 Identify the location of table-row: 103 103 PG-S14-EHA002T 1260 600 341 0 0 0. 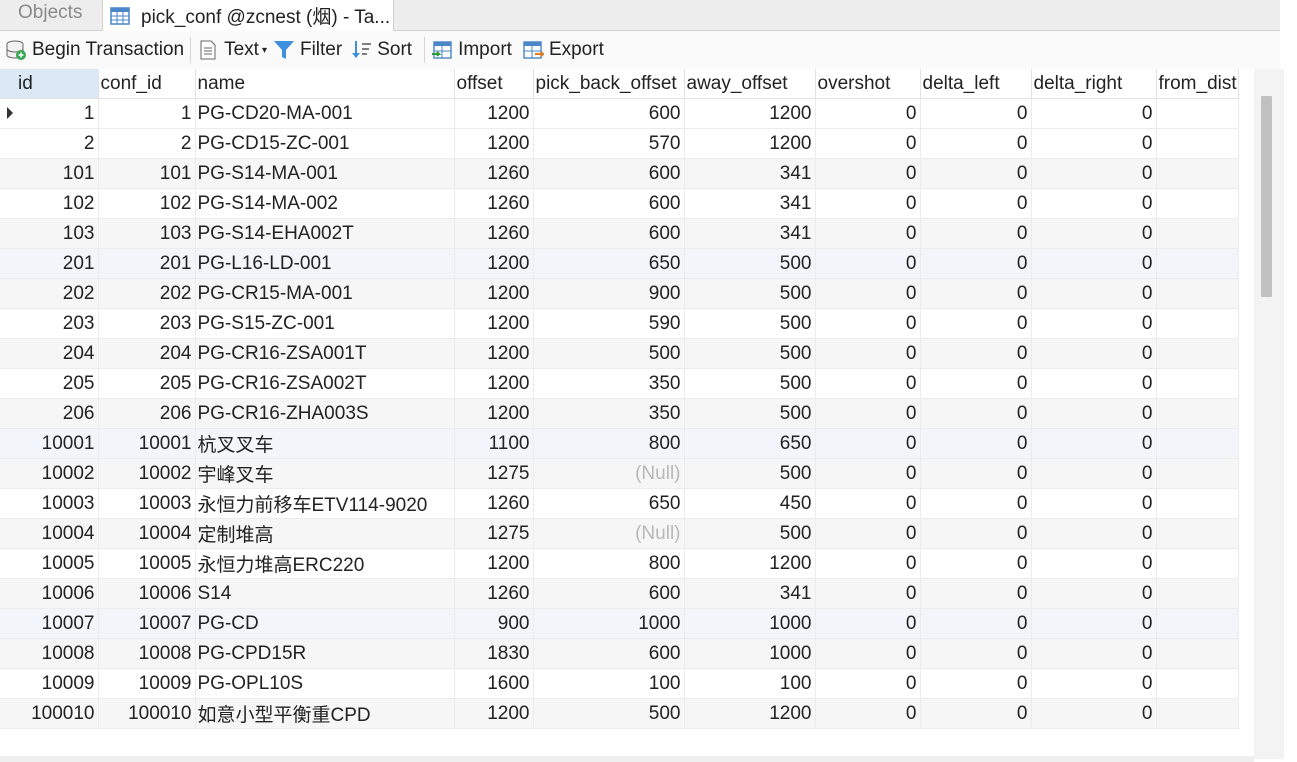
(619, 233).